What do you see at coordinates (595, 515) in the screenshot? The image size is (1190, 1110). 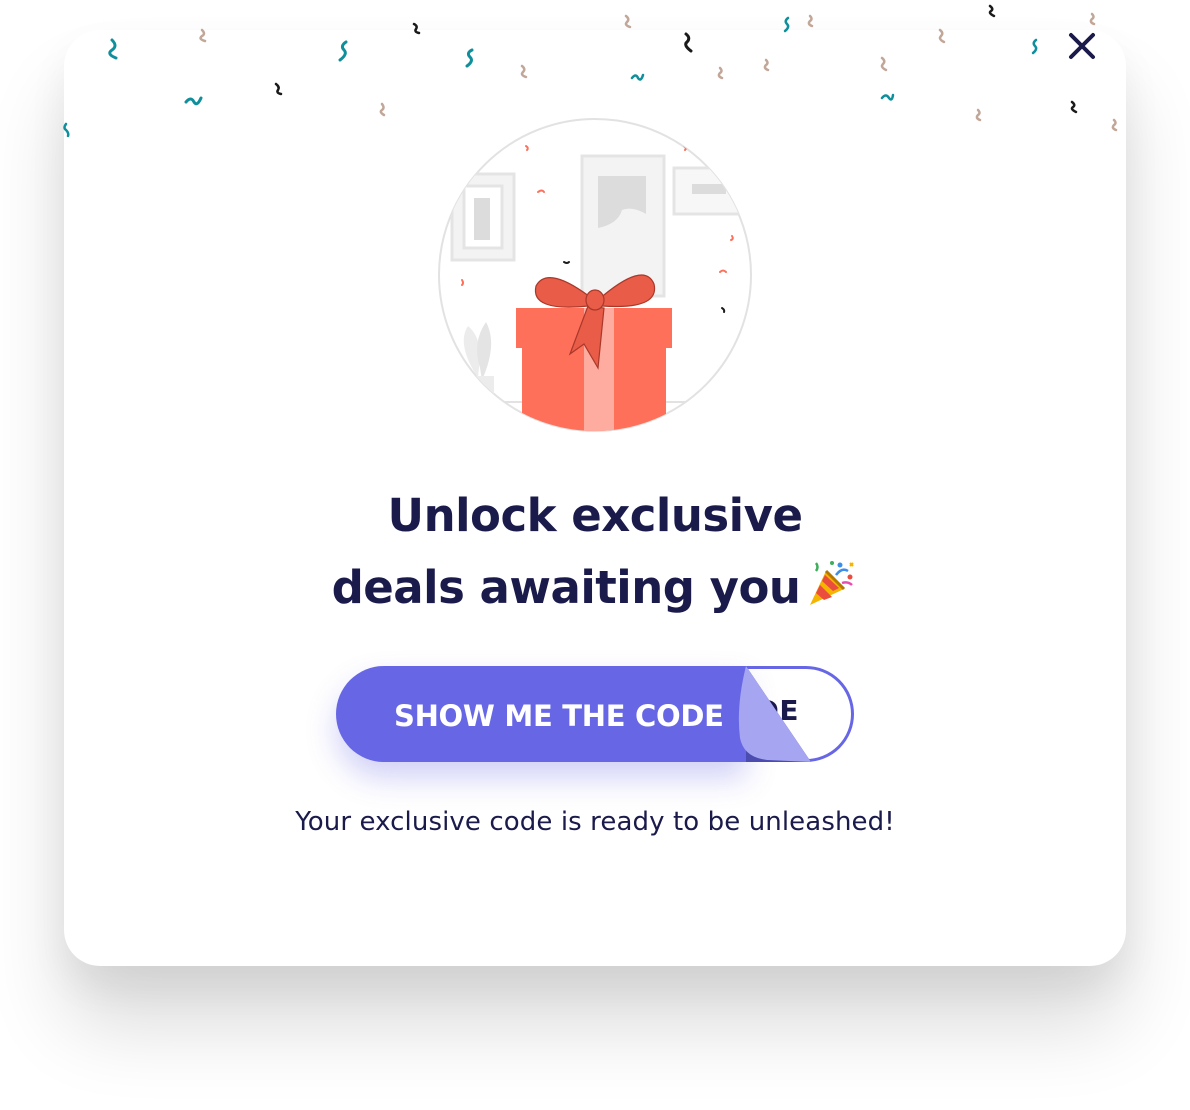 I see `headline-line-1: Unlock exclusive` at bounding box center [595, 515].